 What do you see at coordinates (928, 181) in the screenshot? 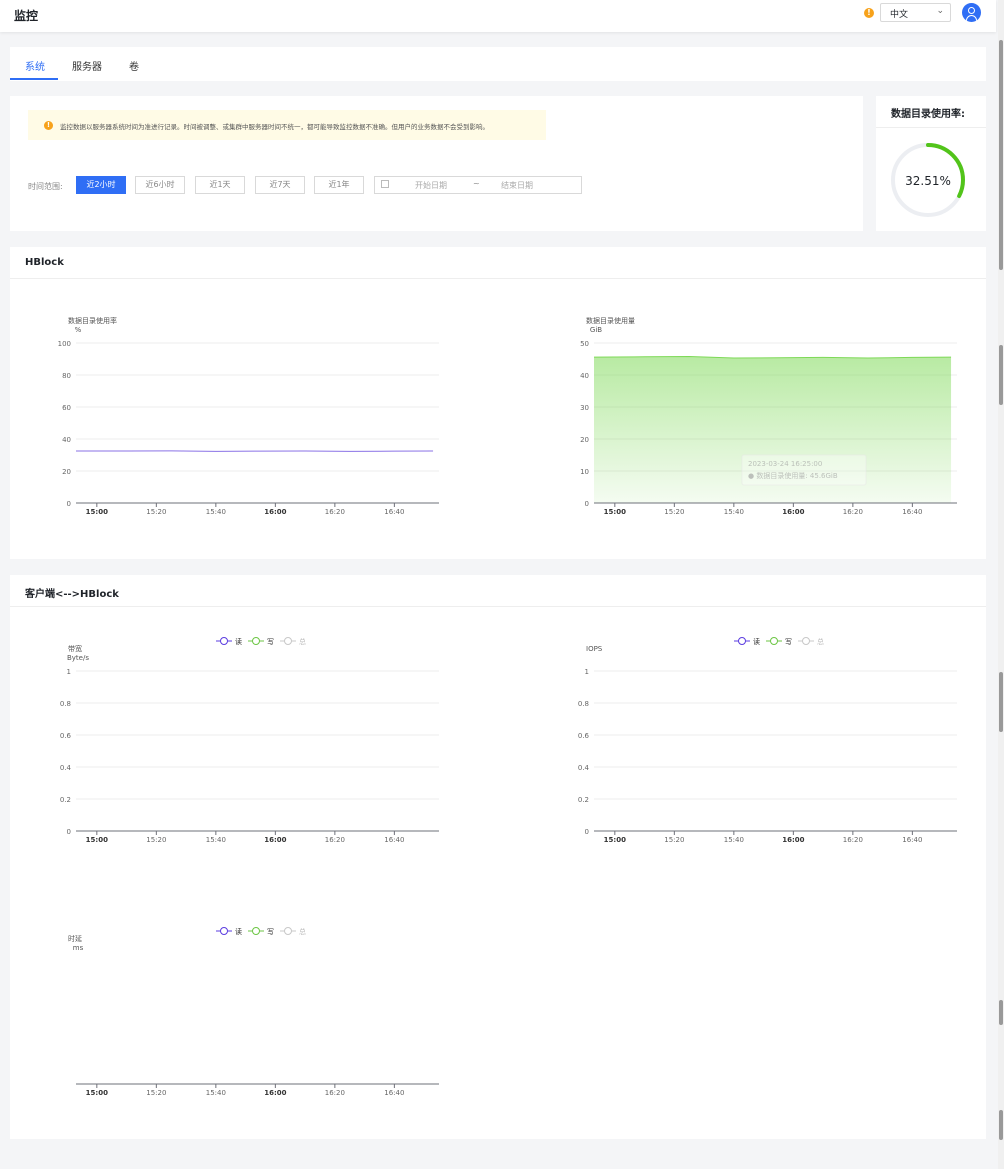
I see `usage-percent: 32.51%` at bounding box center [928, 181].